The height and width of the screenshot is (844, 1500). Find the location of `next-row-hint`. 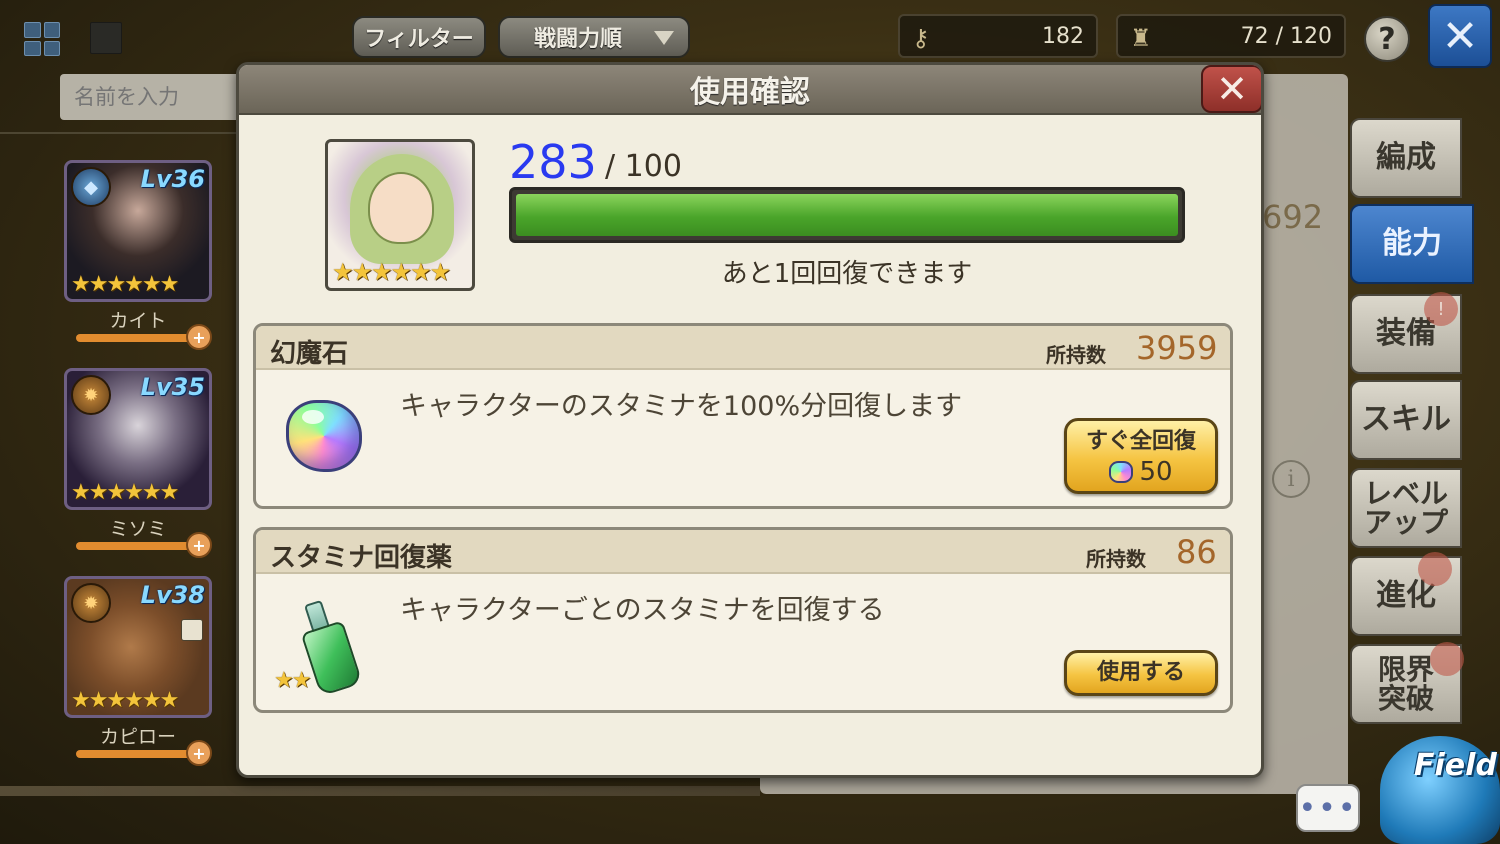

next-row-hint is located at coordinates (380, 791).